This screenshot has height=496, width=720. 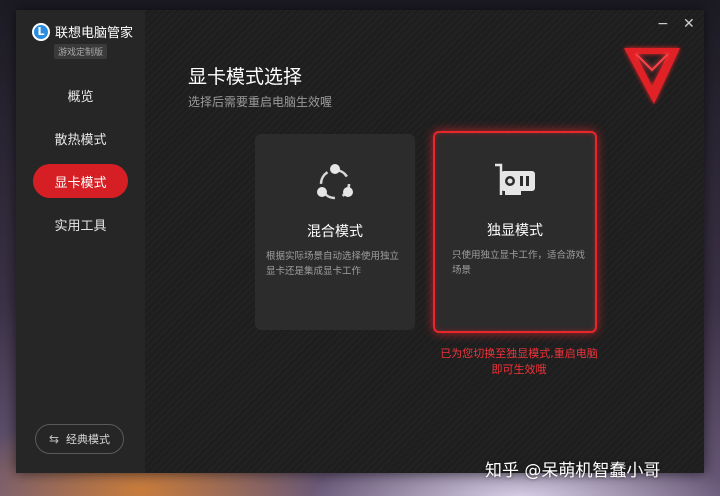 I want to click on sidebar-item-utilities: 实用工具, so click(x=80, y=224).